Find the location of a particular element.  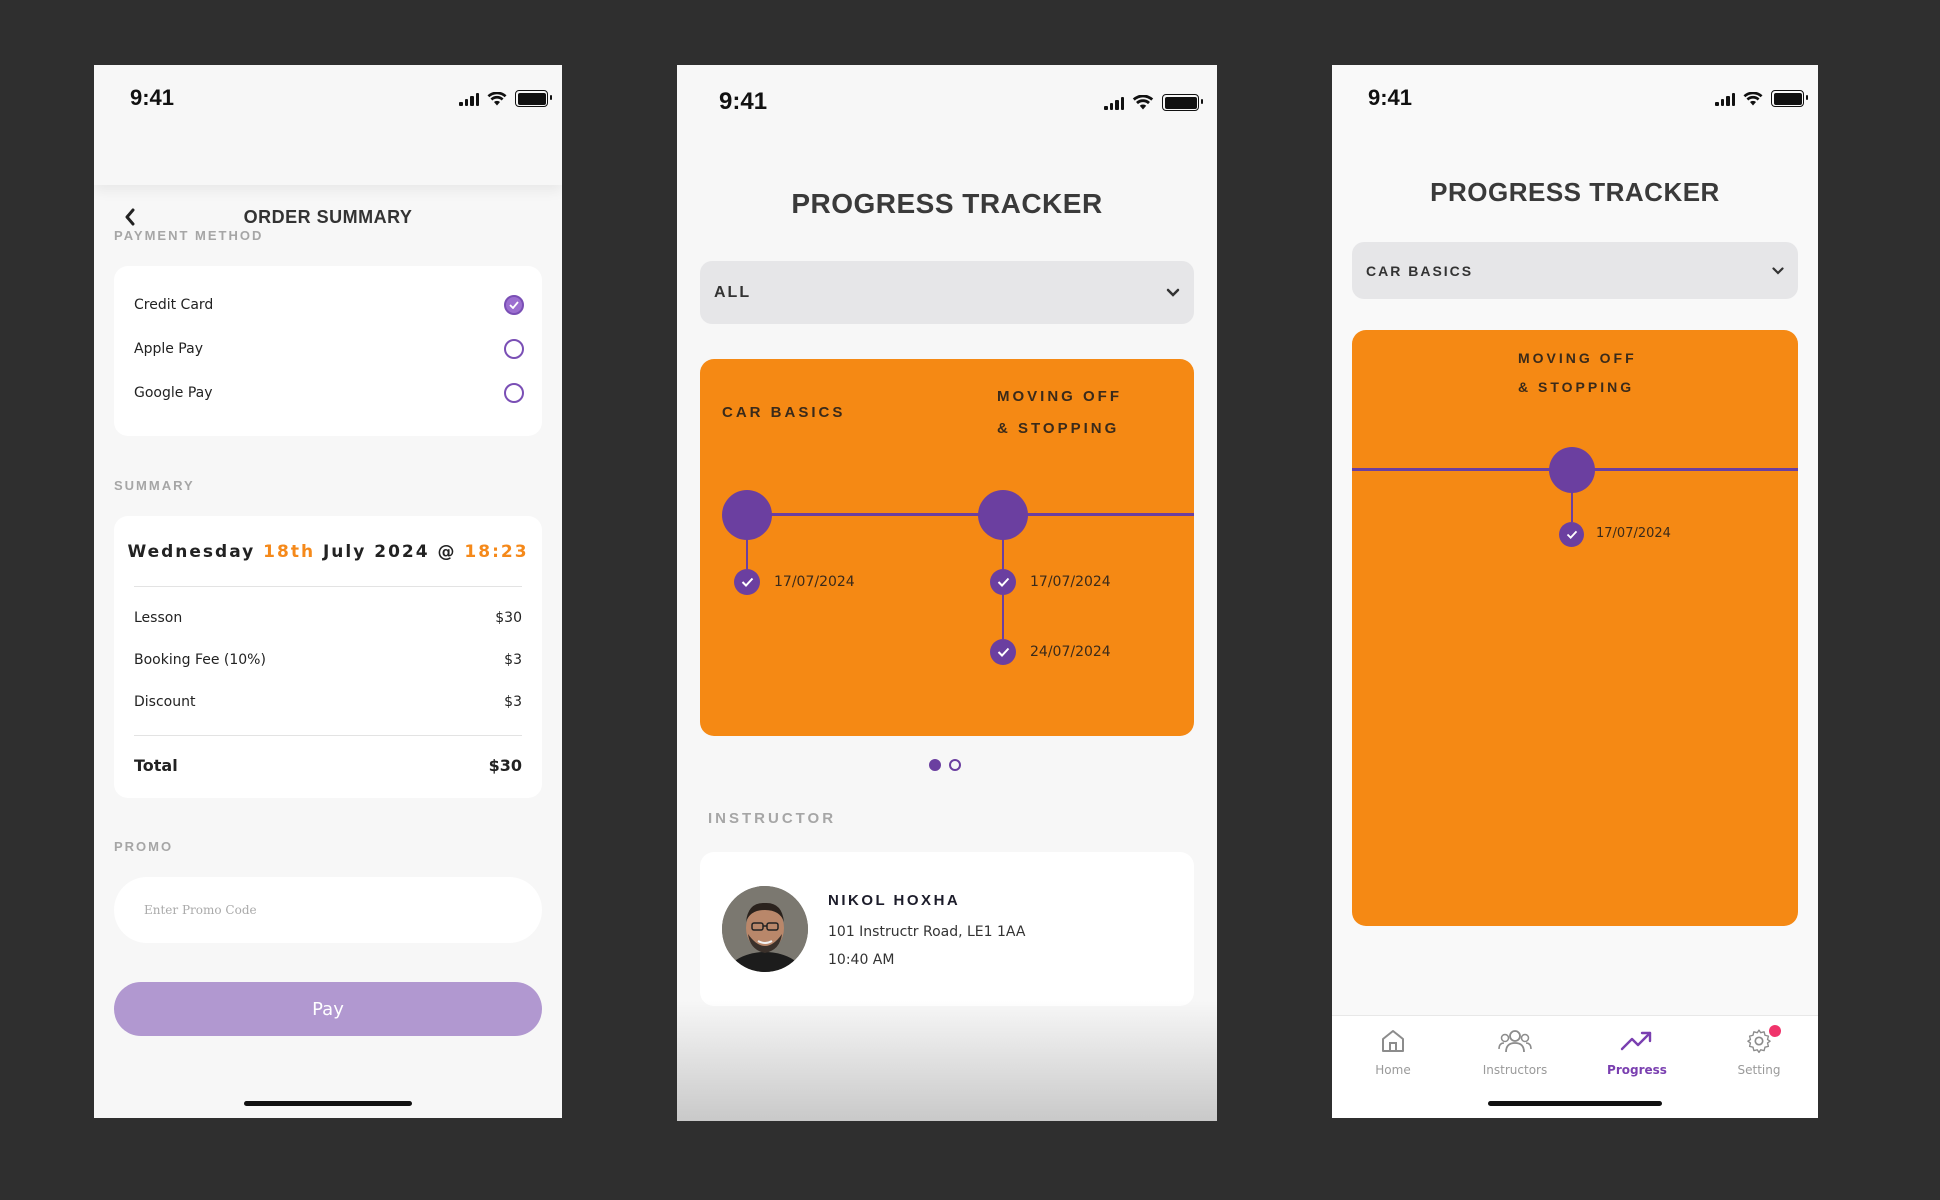

day: 18th is located at coordinates (289, 552).